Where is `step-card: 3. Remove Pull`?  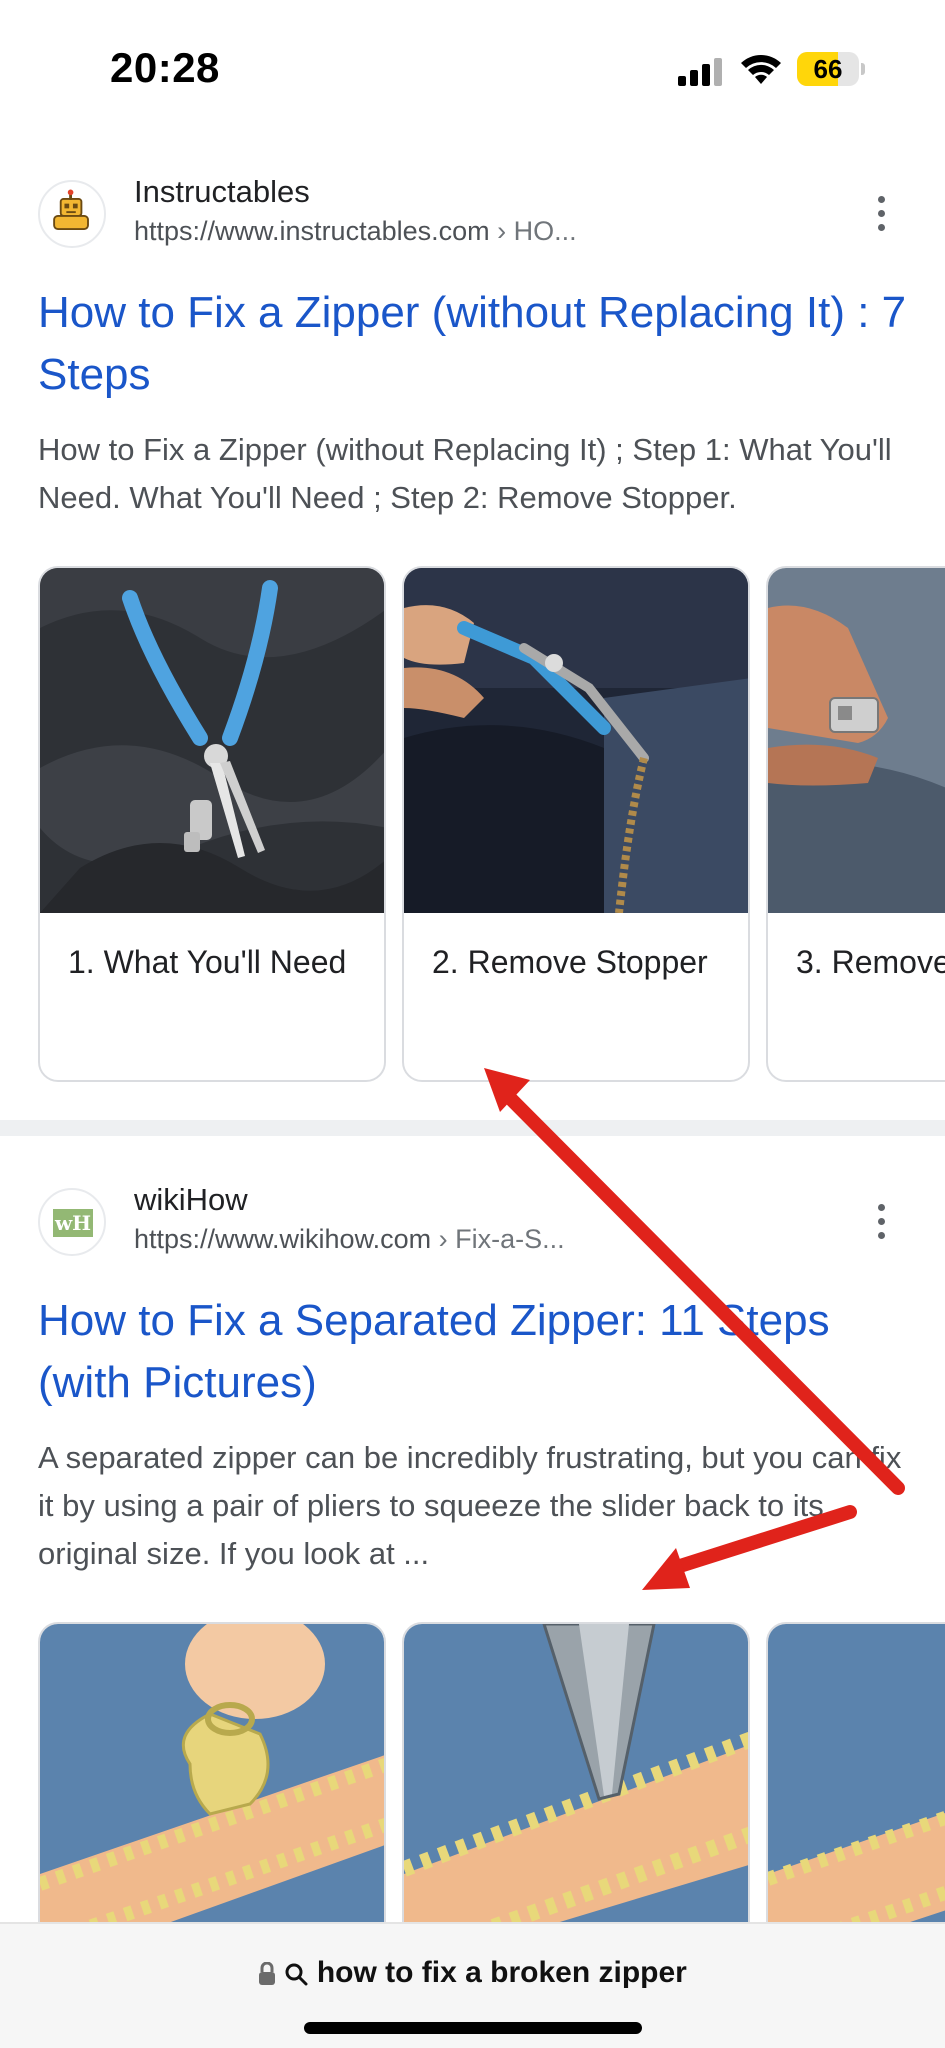 step-card: 3. Remove Pull is located at coordinates (855, 824).